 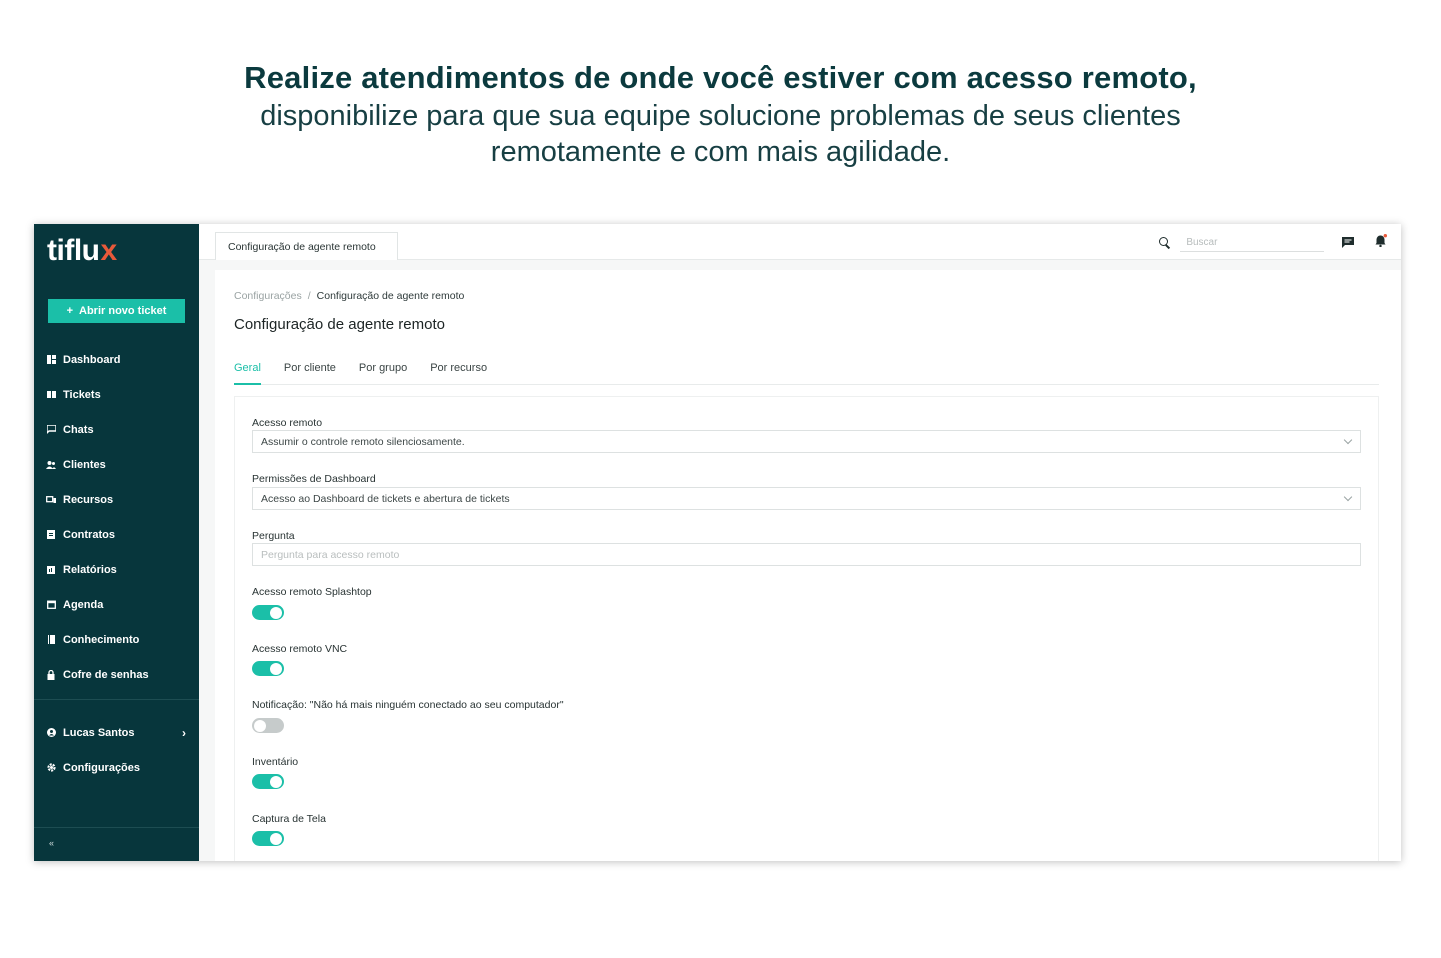 I want to click on search-icon, so click(x=1164, y=242).